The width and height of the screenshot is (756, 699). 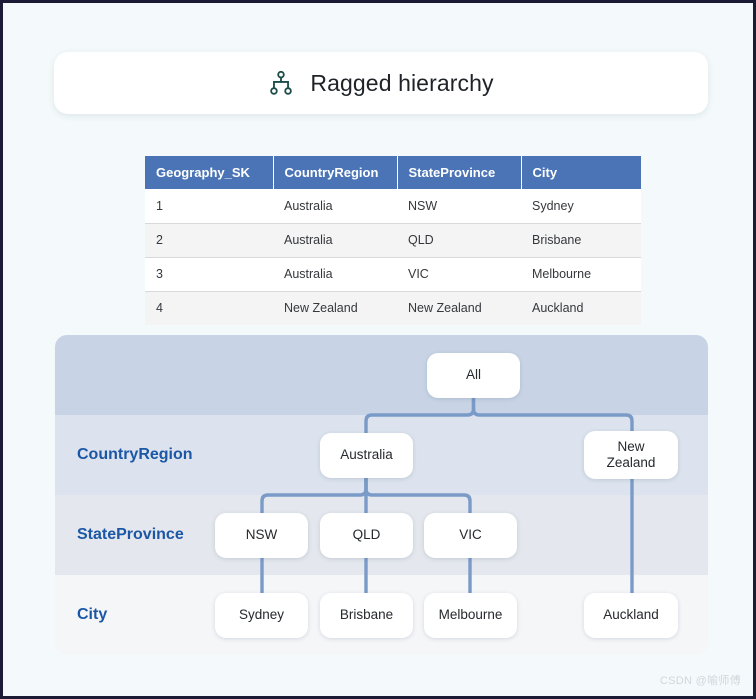 What do you see at coordinates (700, 681) in the screenshot?
I see `watermark: CSDN @喻师傅` at bounding box center [700, 681].